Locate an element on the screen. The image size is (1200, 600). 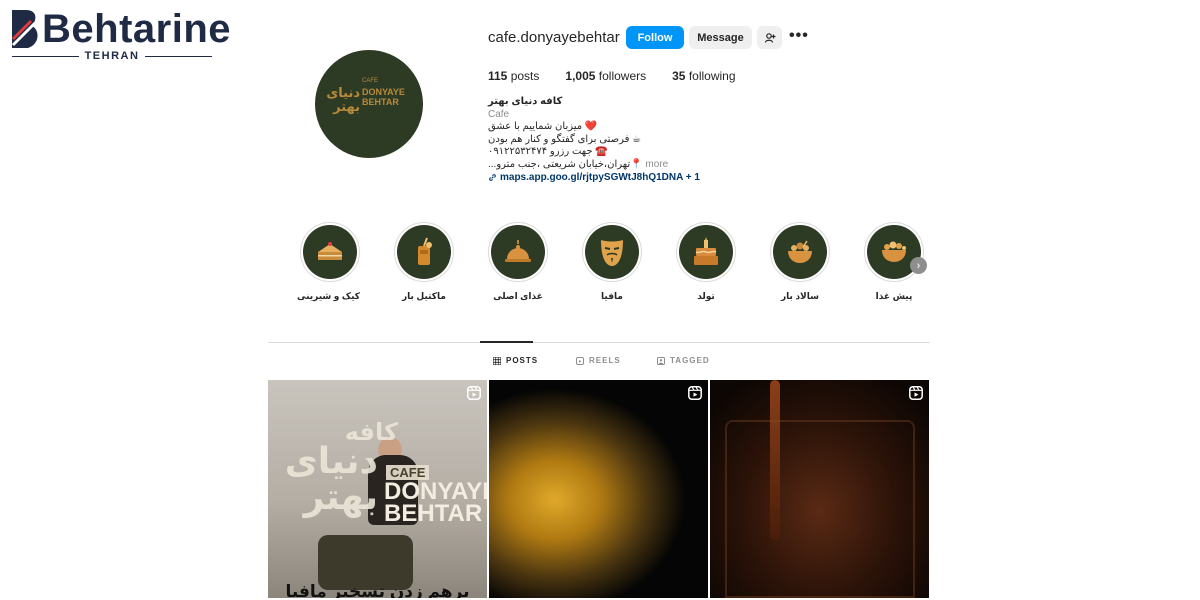
followers-count: 1,005 is located at coordinates (580, 76).